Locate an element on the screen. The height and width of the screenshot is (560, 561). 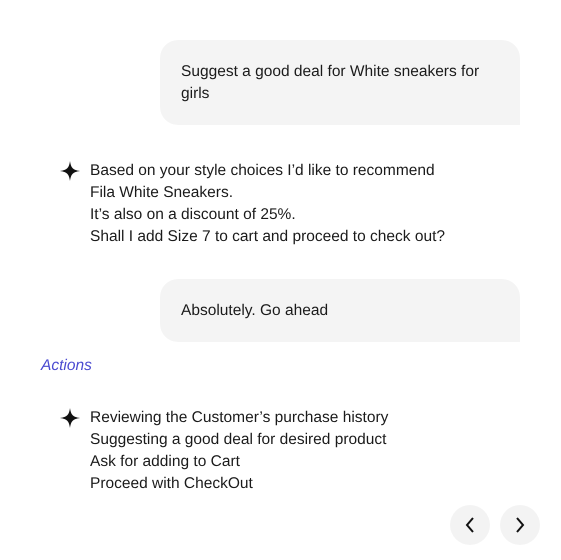
user-message: Absolutely. Go ahead is located at coordinates (340, 310).